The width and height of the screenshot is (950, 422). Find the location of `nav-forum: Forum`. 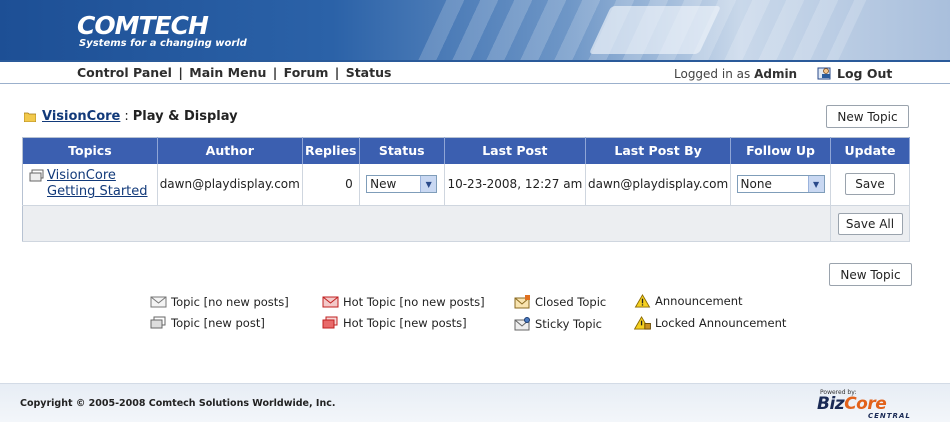

nav-forum: Forum is located at coordinates (306, 72).